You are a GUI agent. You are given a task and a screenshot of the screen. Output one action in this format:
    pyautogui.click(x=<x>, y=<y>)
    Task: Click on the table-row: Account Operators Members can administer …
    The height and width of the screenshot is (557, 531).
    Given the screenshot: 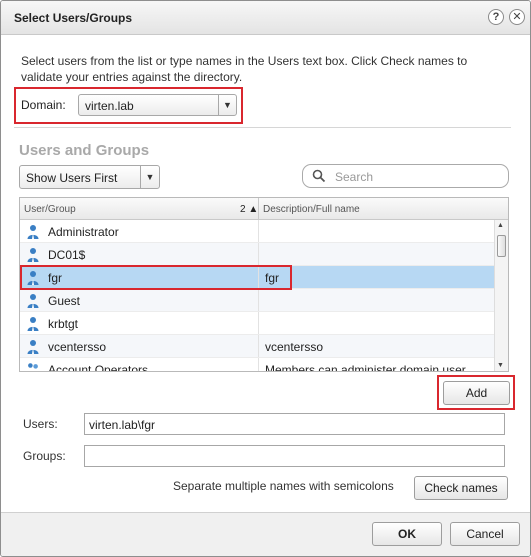 What is the action you would take?
    pyautogui.click(x=257, y=365)
    